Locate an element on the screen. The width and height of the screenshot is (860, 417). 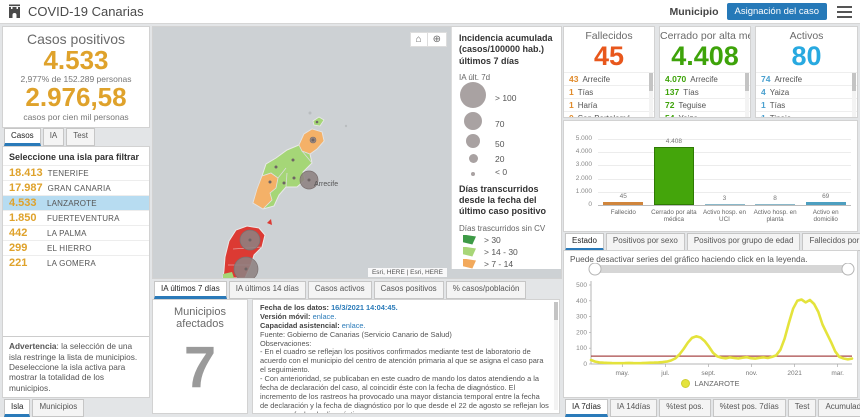
menu-icon is located at coordinates (844, 11).